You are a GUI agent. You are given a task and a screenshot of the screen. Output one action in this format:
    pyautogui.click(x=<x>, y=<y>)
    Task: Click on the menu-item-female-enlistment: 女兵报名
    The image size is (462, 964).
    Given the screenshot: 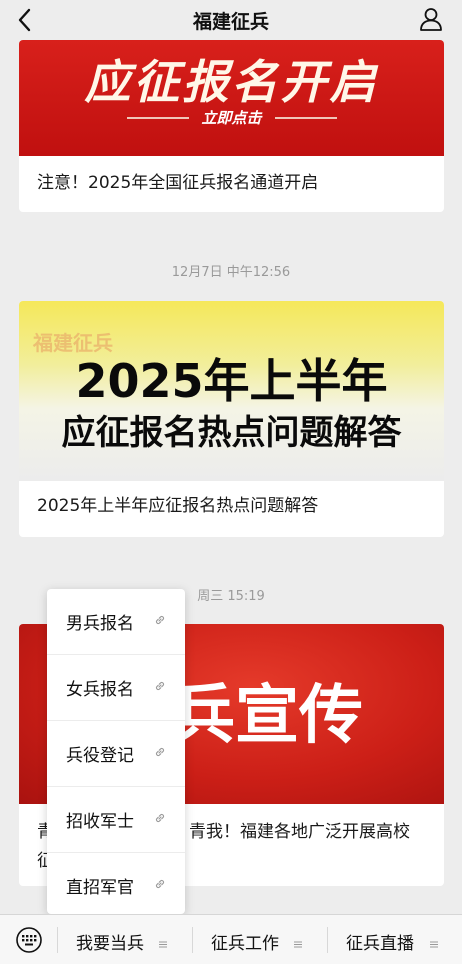 What is the action you would take?
    pyautogui.click(x=116, y=688)
    